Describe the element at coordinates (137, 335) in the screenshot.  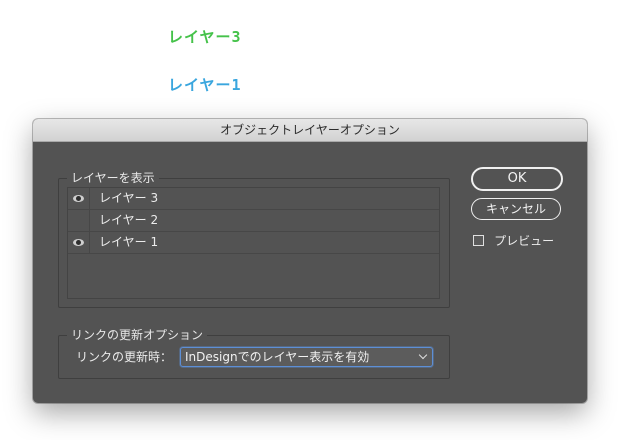
I see `link-update-group-title: リンクの更新オプション` at that location.